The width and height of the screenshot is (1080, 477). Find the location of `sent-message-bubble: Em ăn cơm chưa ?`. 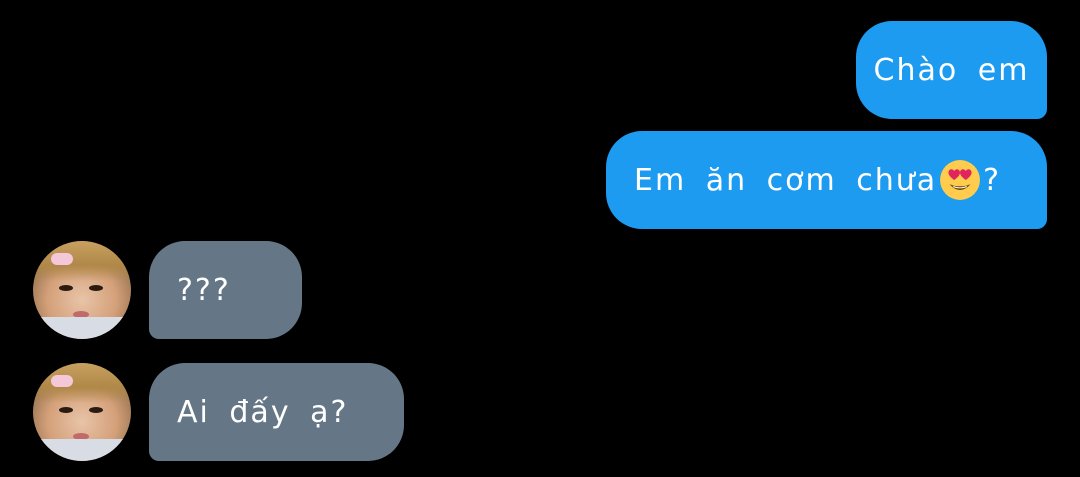

sent-message-bubble: Em ăn cơm chưa ? is located at coordinates (826, 180).